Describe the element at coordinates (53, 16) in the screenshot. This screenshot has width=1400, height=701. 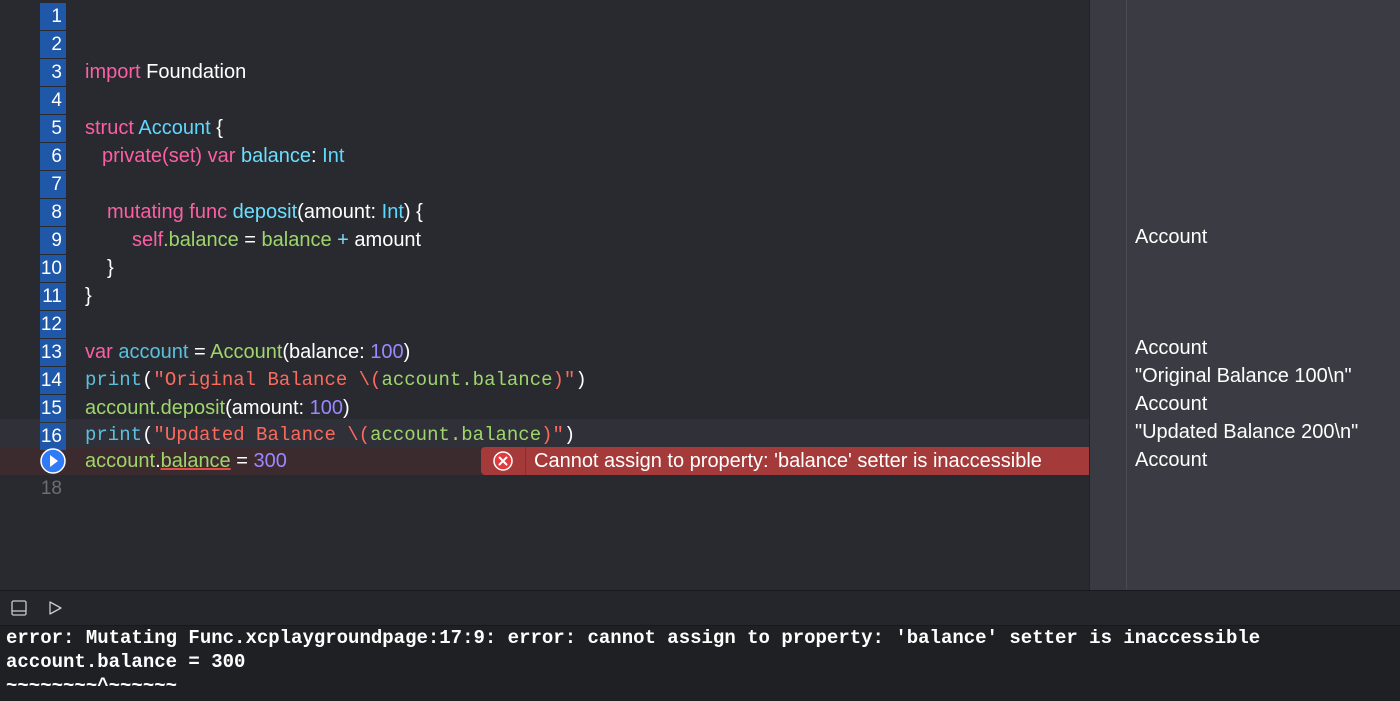
I see `line-number: 1` at that location.